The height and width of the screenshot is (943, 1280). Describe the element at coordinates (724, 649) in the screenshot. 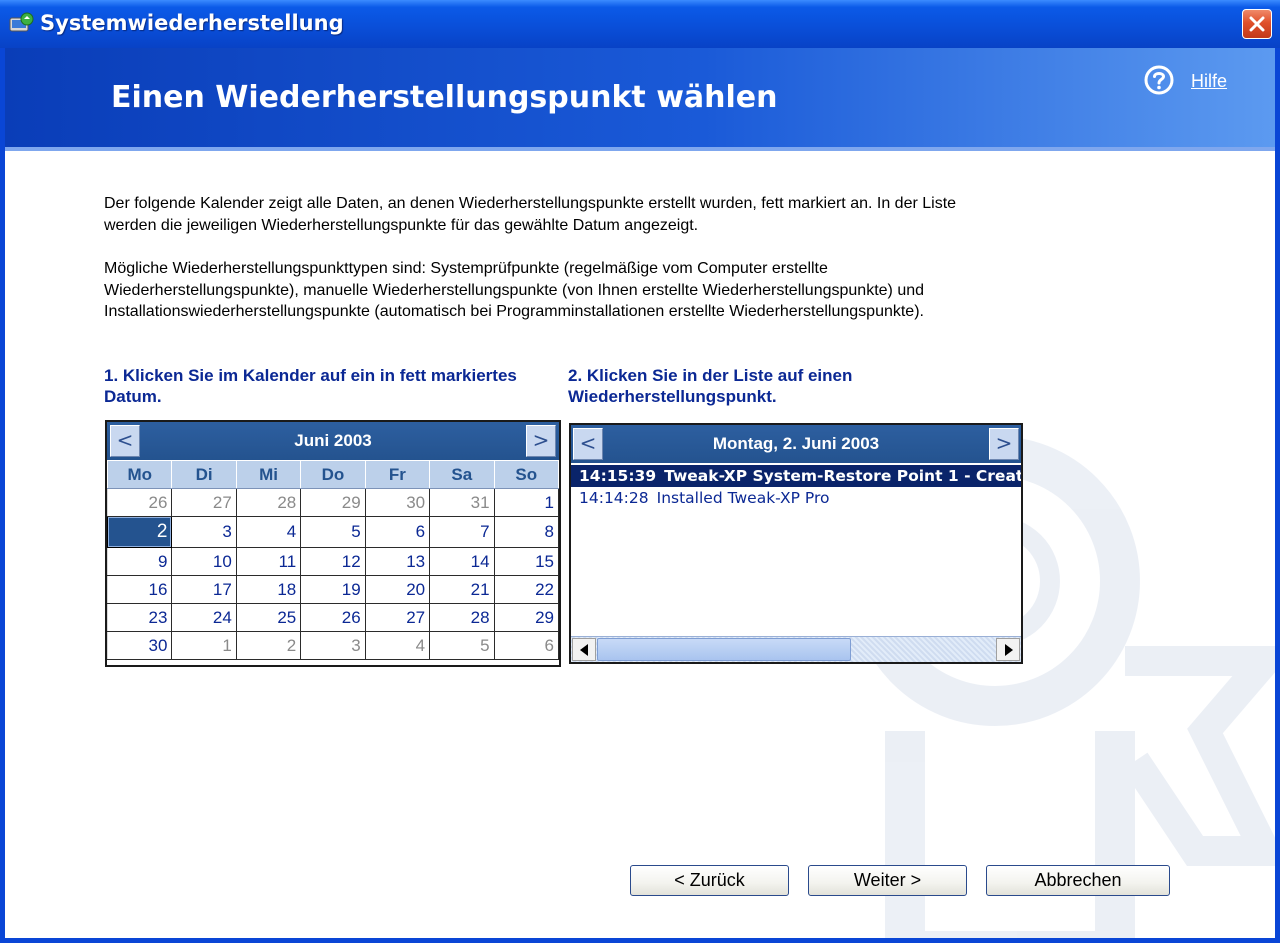

I see `scrollbar-thumb` at that location.